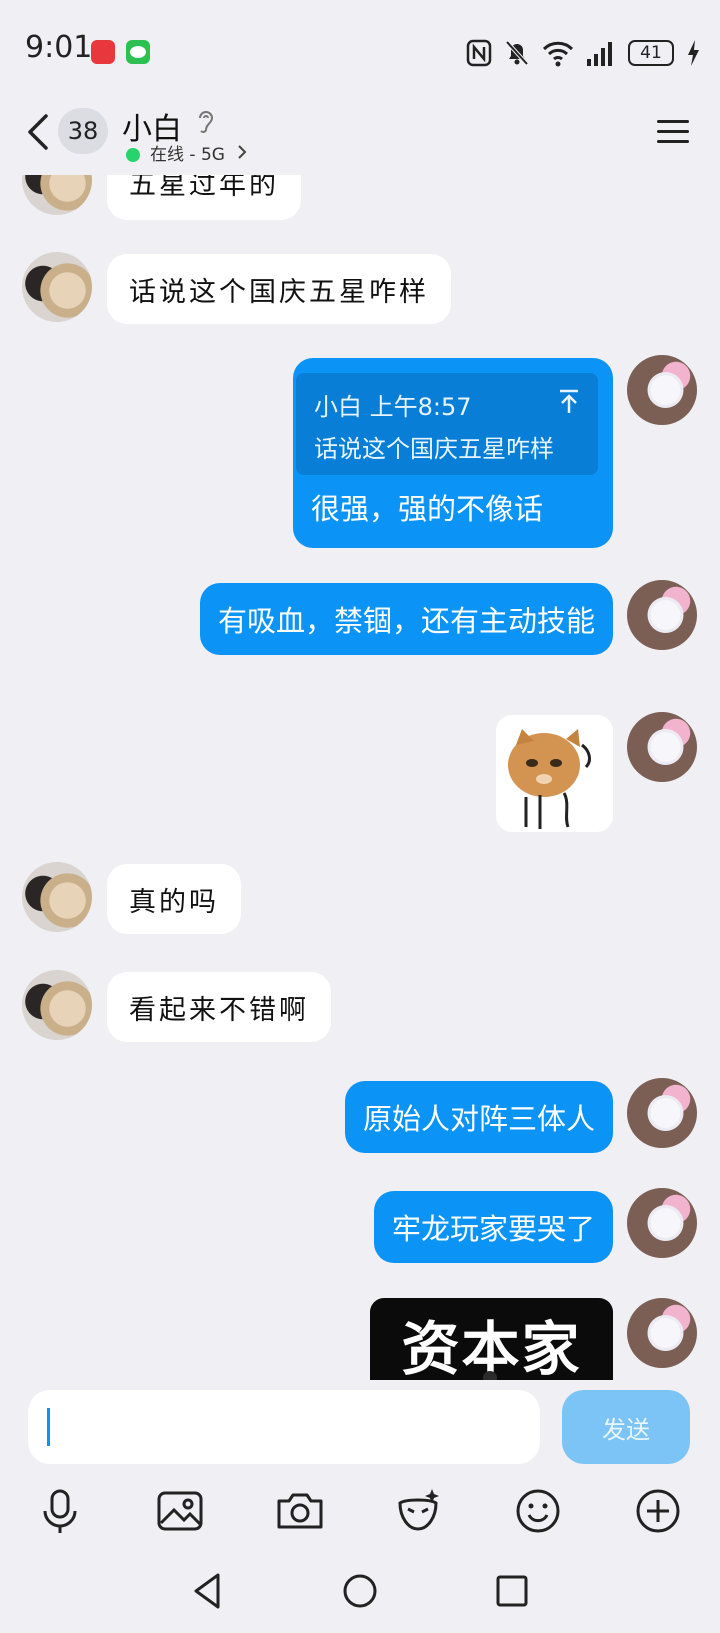  I want to click on nfc-icon, so click(479, 53).